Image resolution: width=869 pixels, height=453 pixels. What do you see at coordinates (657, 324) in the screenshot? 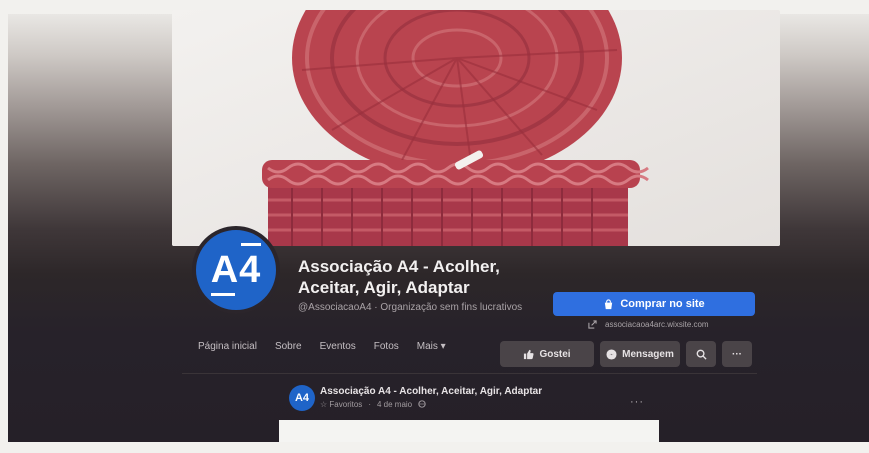
I see `website-url: associacaoa4arc.wixsite.com` at bounding box center [657, 324].